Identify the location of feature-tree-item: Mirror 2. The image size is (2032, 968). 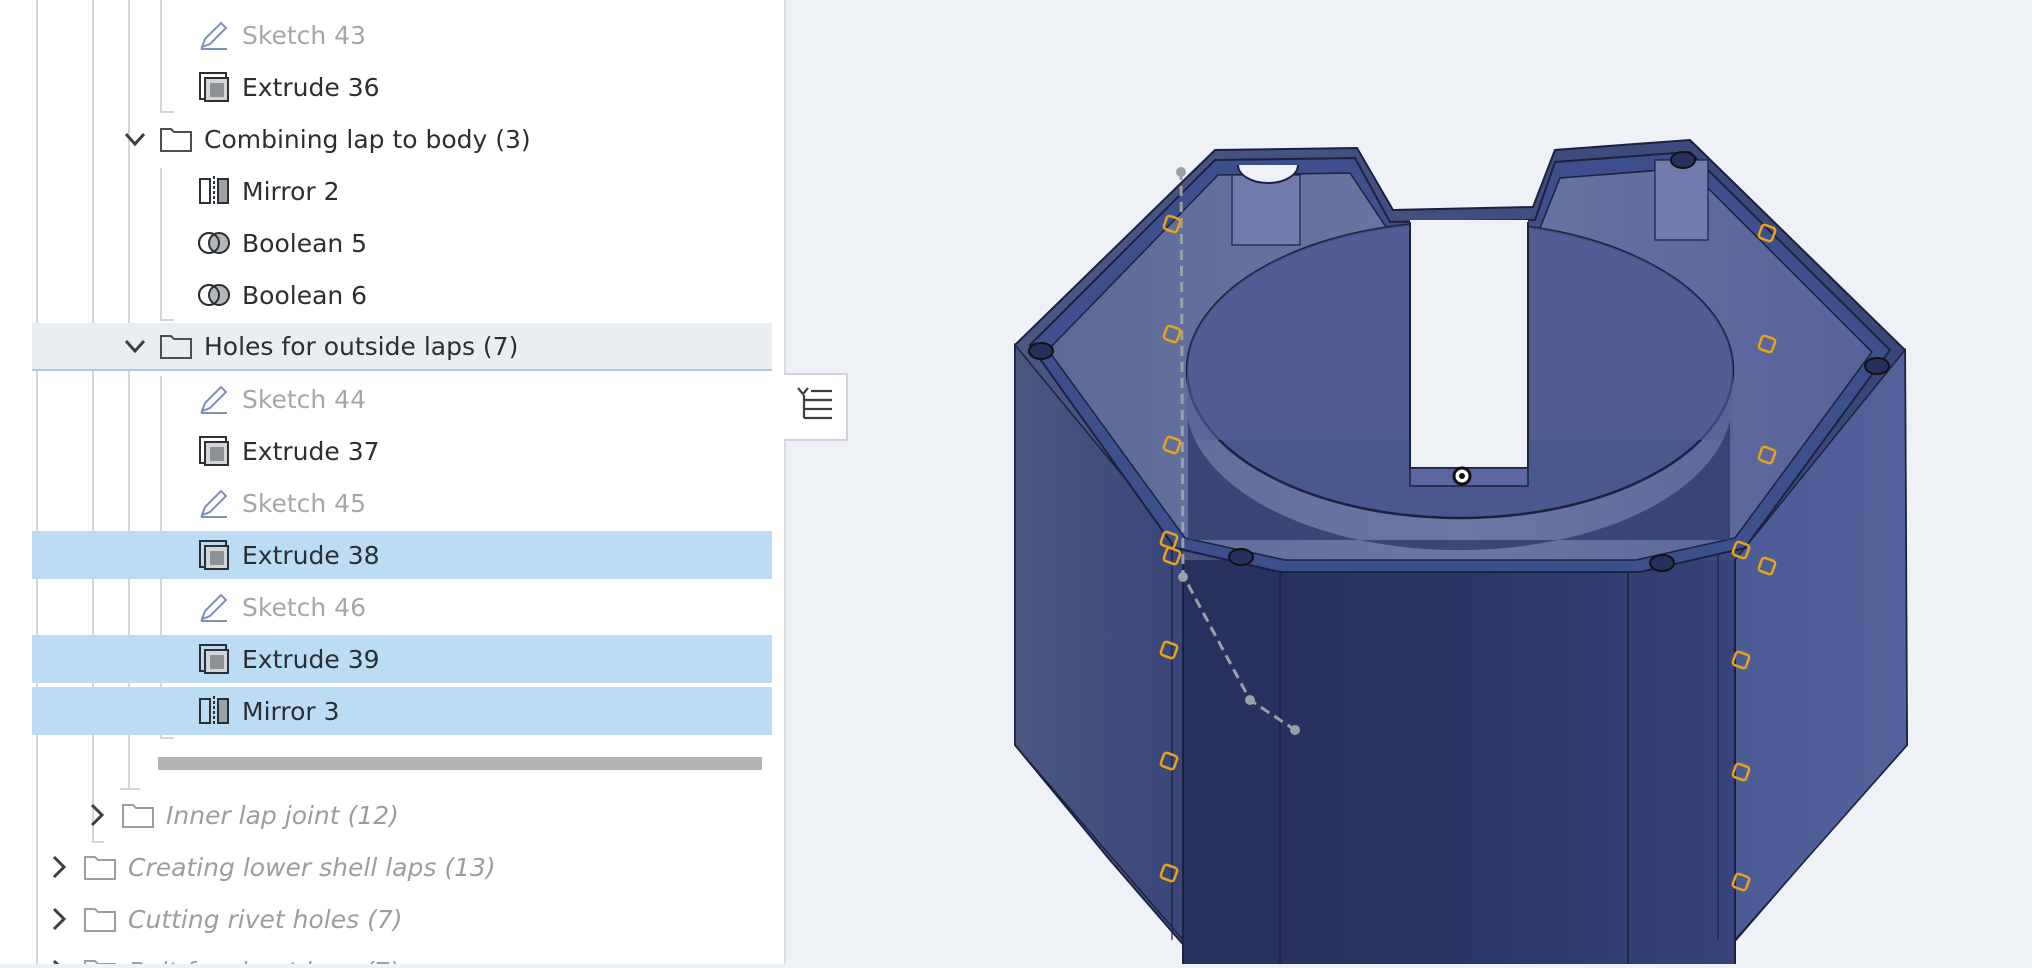
(402, 191).